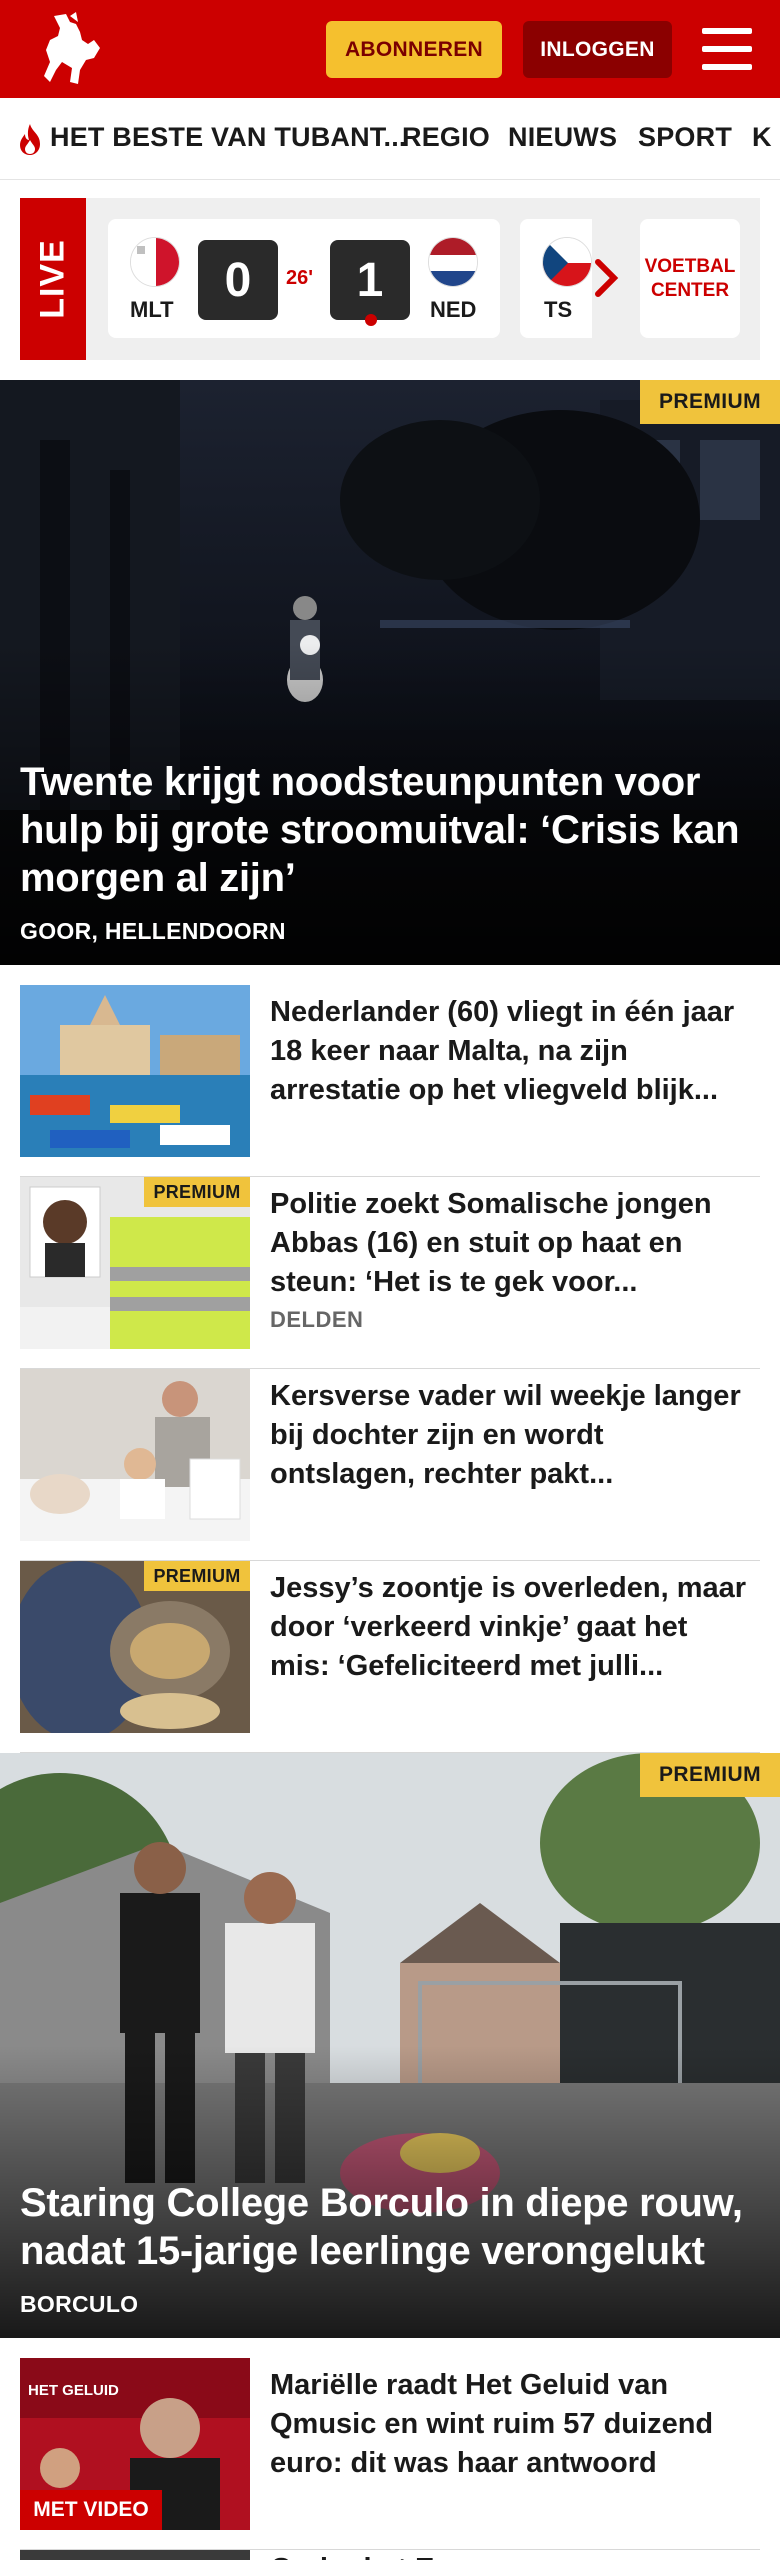  I want to click on list-item: Onder het E, so click(390, 2555).